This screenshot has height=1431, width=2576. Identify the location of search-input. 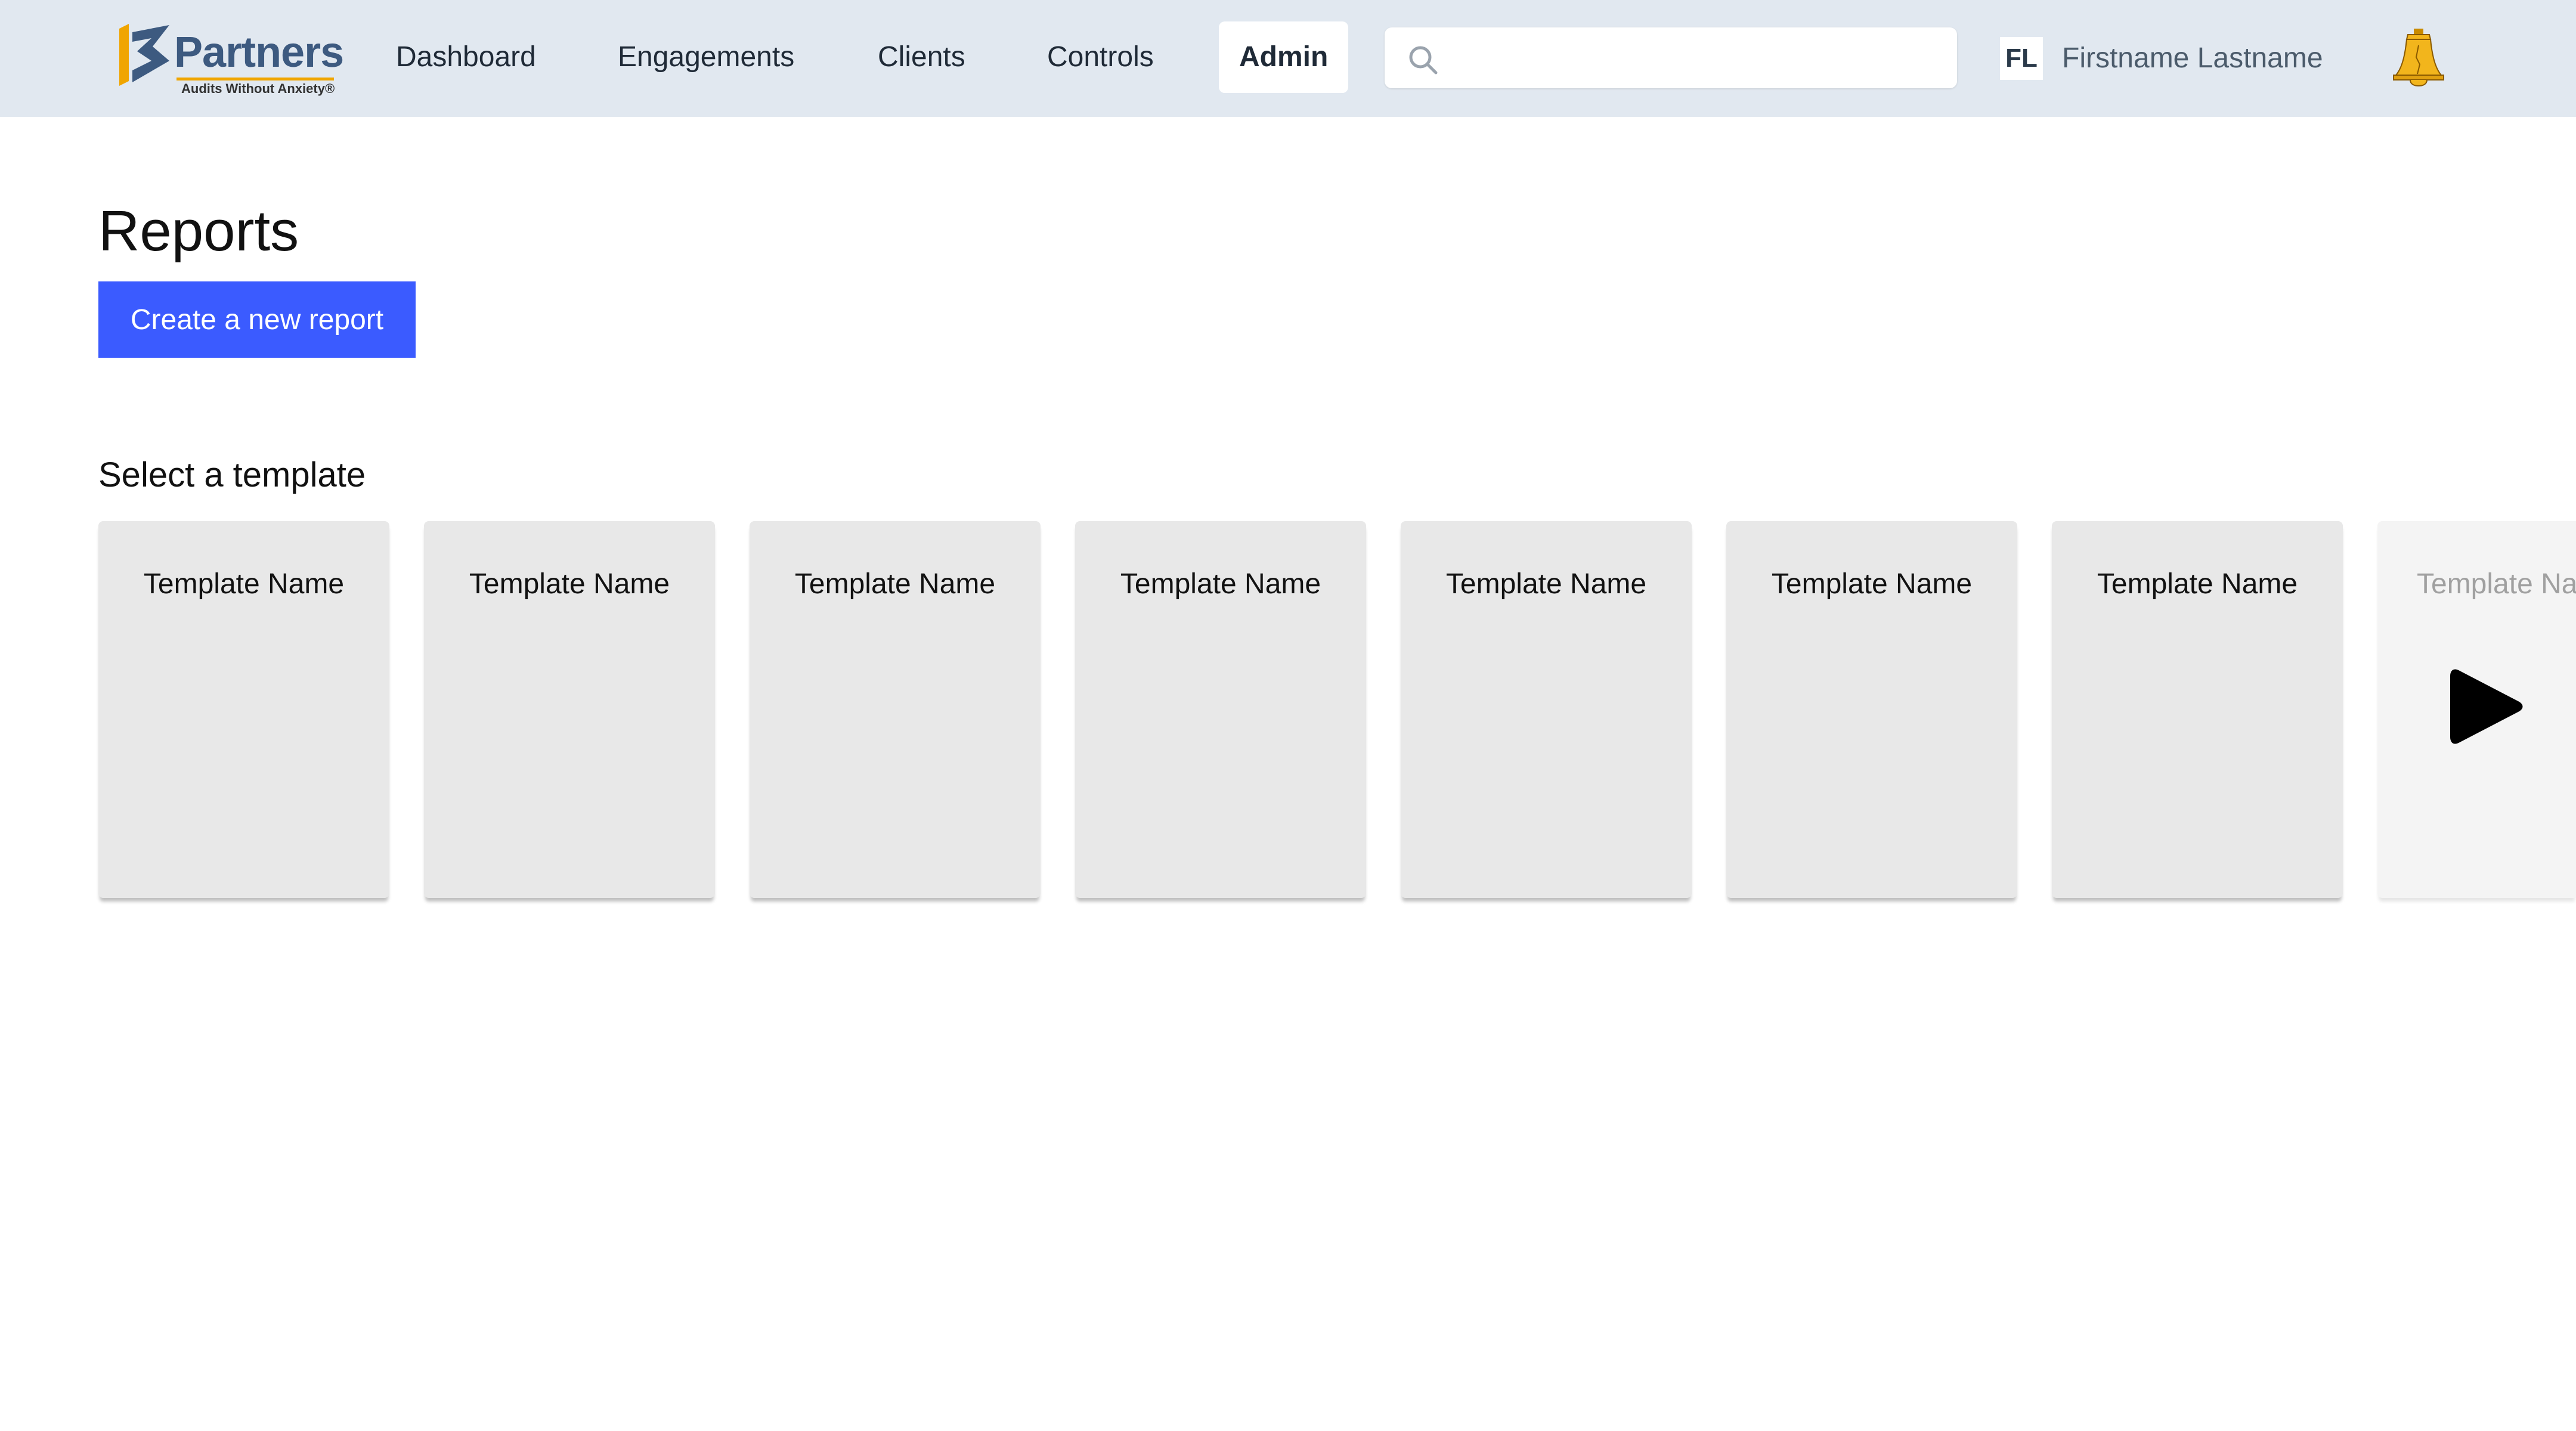
(1696, 58).